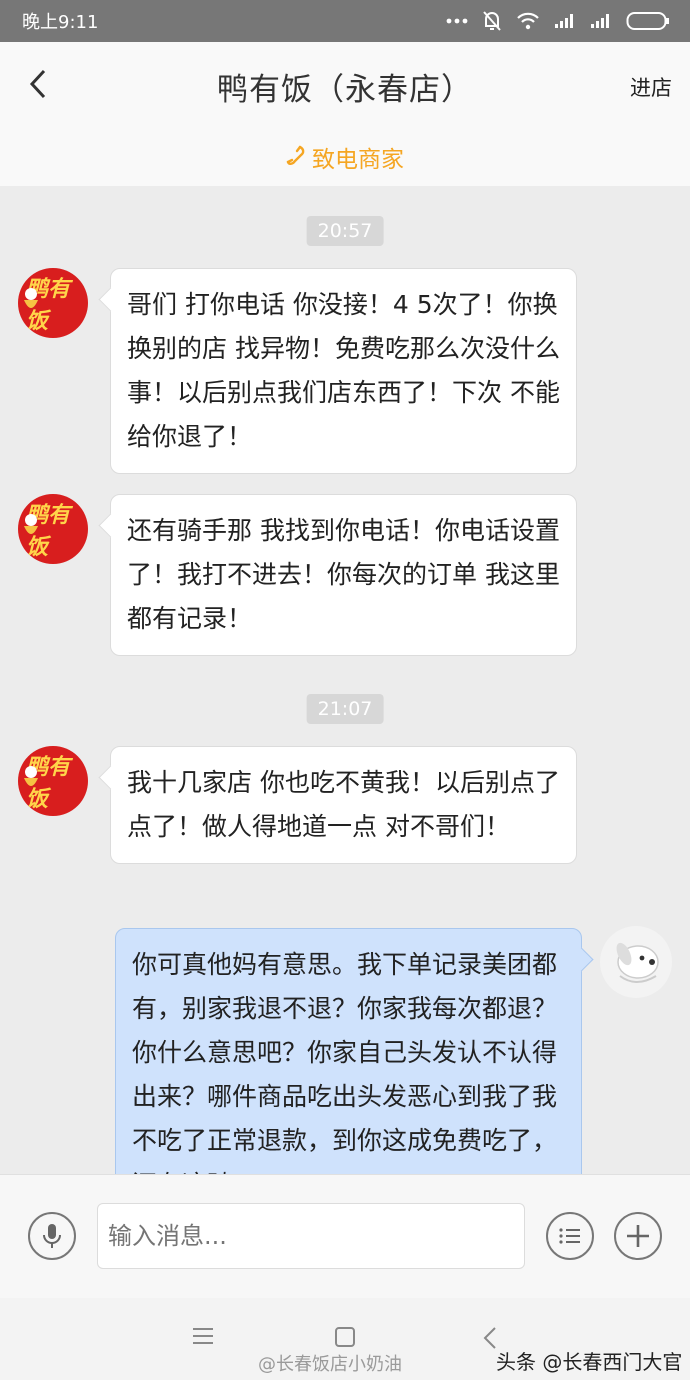  I want to click on dog-avatar-icon, so click(637, 962).